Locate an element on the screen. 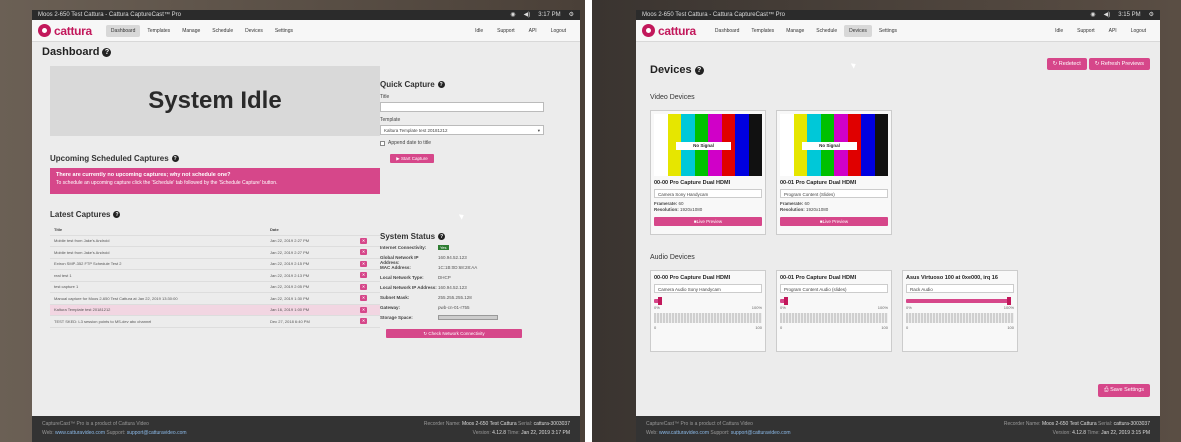  check-connectivity-button: ↻ Check Network Connectivity is located at coordinates (454, 333).